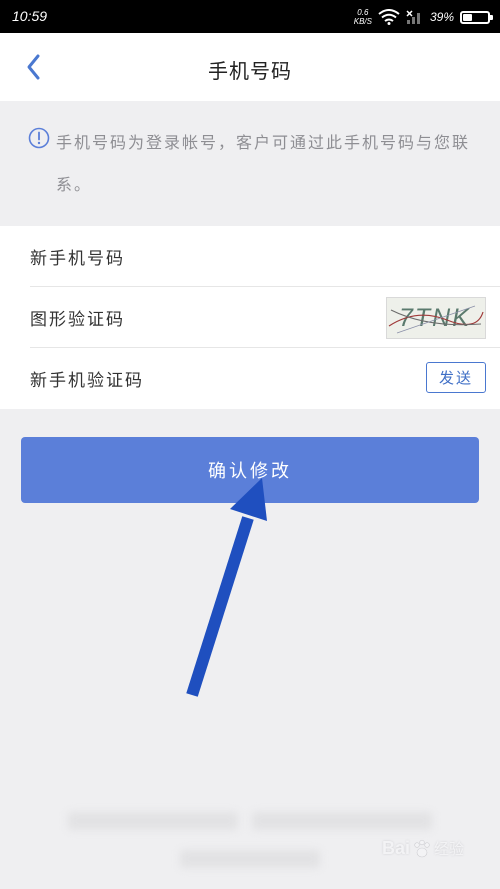 This screenshot has height=889, width=500. Describe the element at coordinates (250, 470) in the screenshot. I see `confirm-button: 确认修改` at that location.